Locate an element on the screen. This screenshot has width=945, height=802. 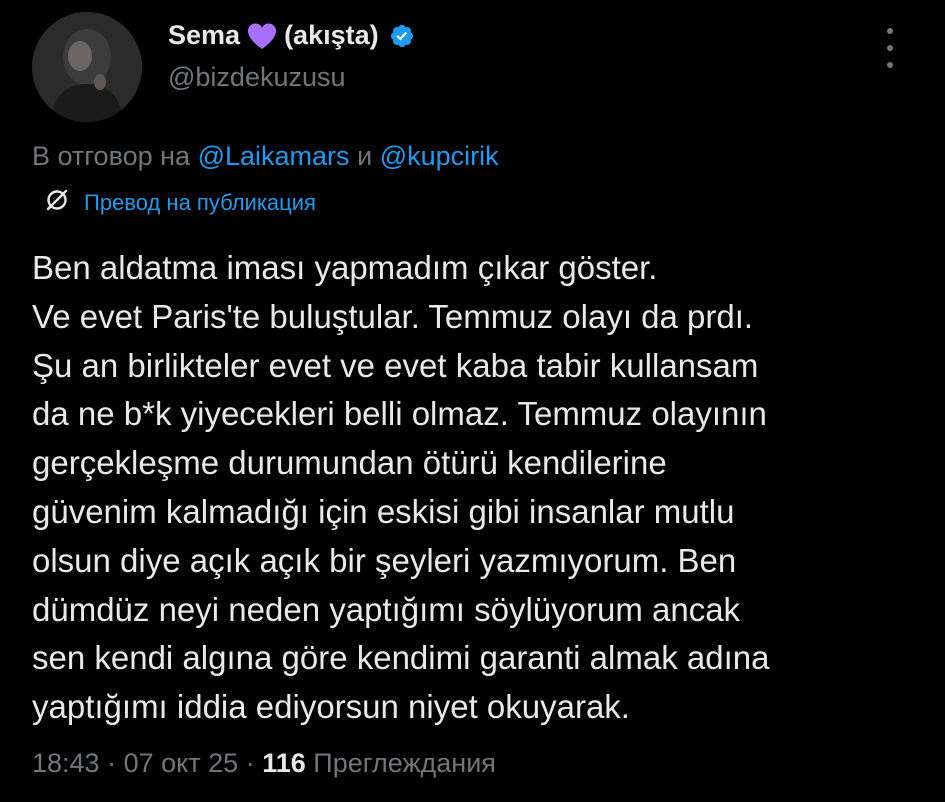
views-count: 116 is located at coordinates (284, 763).